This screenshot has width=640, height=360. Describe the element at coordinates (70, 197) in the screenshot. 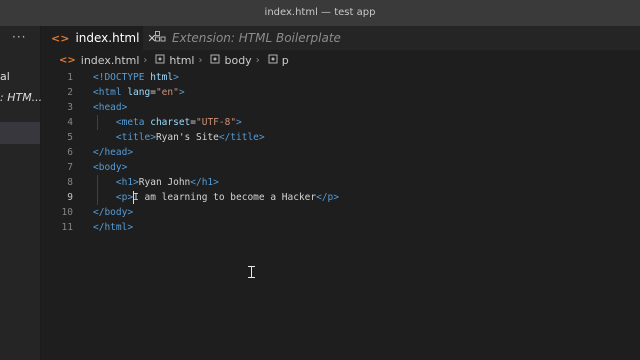

I see `line-number: 9` at that location.